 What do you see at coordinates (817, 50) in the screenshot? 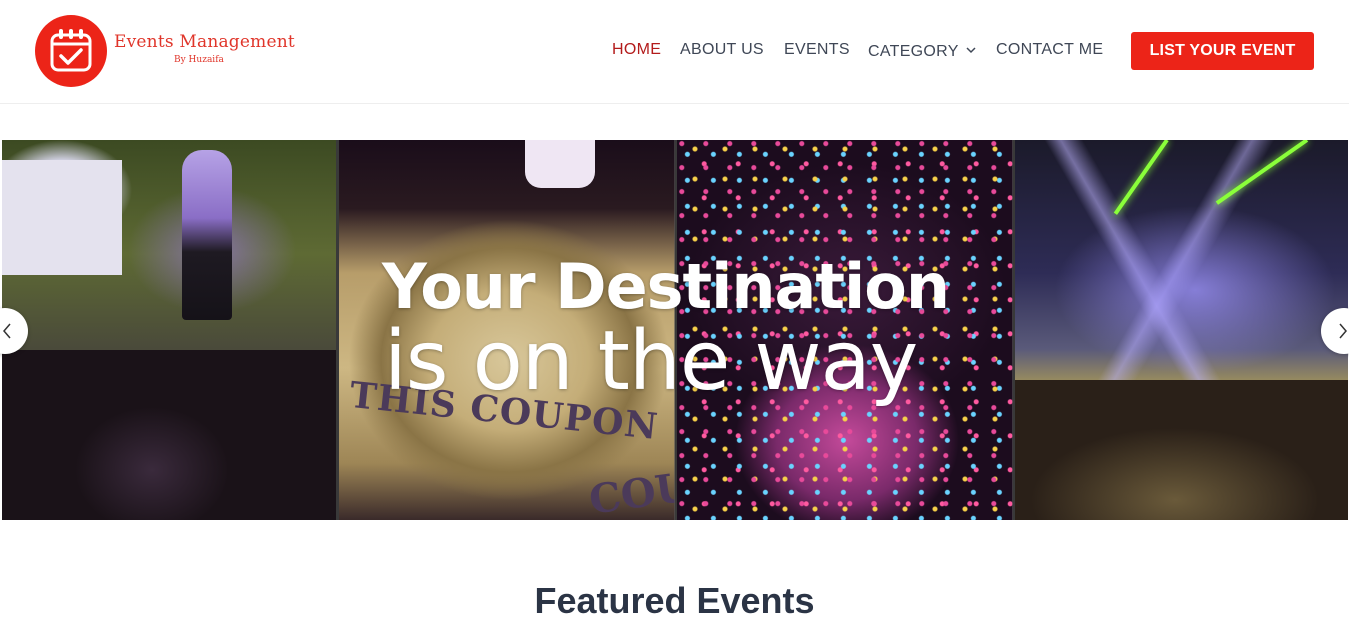
I see `nav-events: EVENTS` at bounding box center [817, 50].